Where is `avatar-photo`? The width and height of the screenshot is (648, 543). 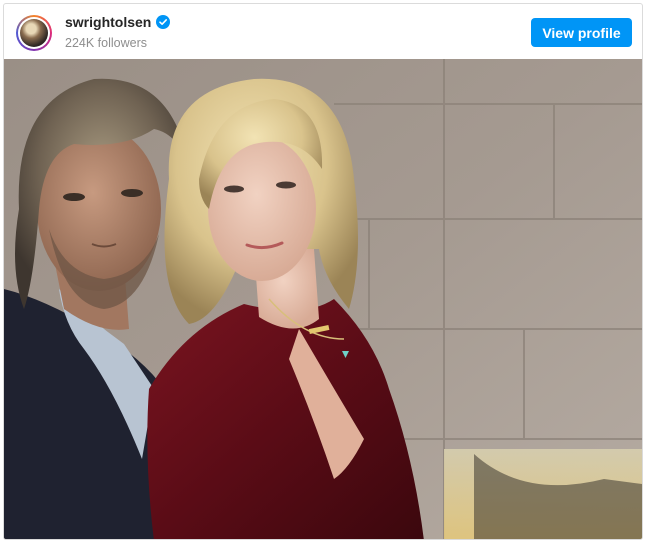
avatar-photo is located at coordinates (34, 33).